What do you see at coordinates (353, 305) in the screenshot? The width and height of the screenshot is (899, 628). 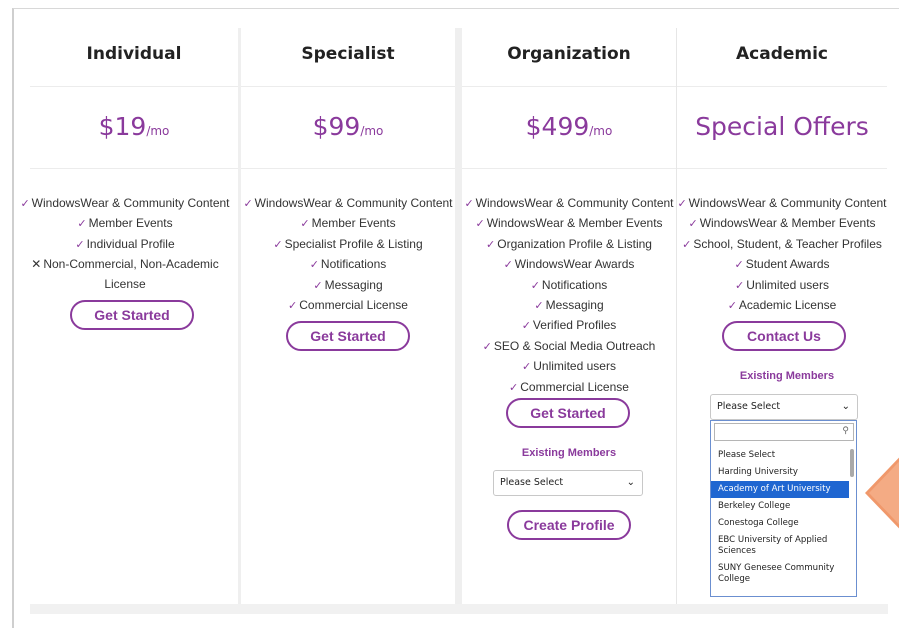 I see `feature-text: Commercial License` at bounding box center [353, 305].